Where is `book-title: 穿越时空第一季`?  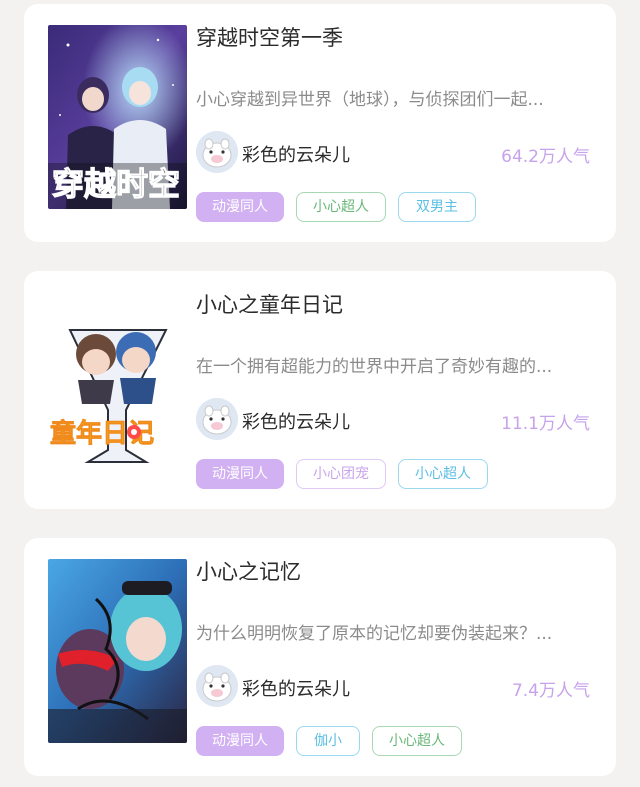
book-title: 穿越时空第一季 is located at coordinates (269, 37).